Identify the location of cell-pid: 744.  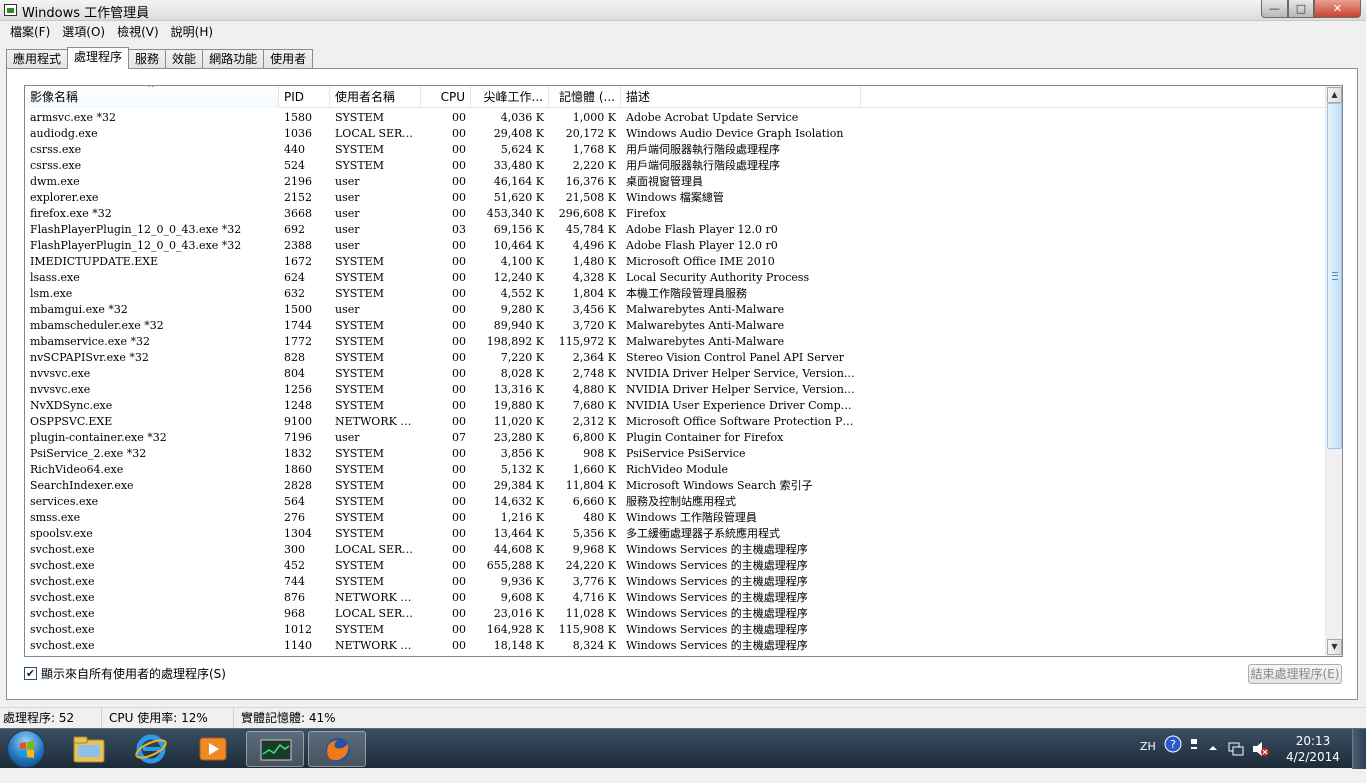
(294, 581).